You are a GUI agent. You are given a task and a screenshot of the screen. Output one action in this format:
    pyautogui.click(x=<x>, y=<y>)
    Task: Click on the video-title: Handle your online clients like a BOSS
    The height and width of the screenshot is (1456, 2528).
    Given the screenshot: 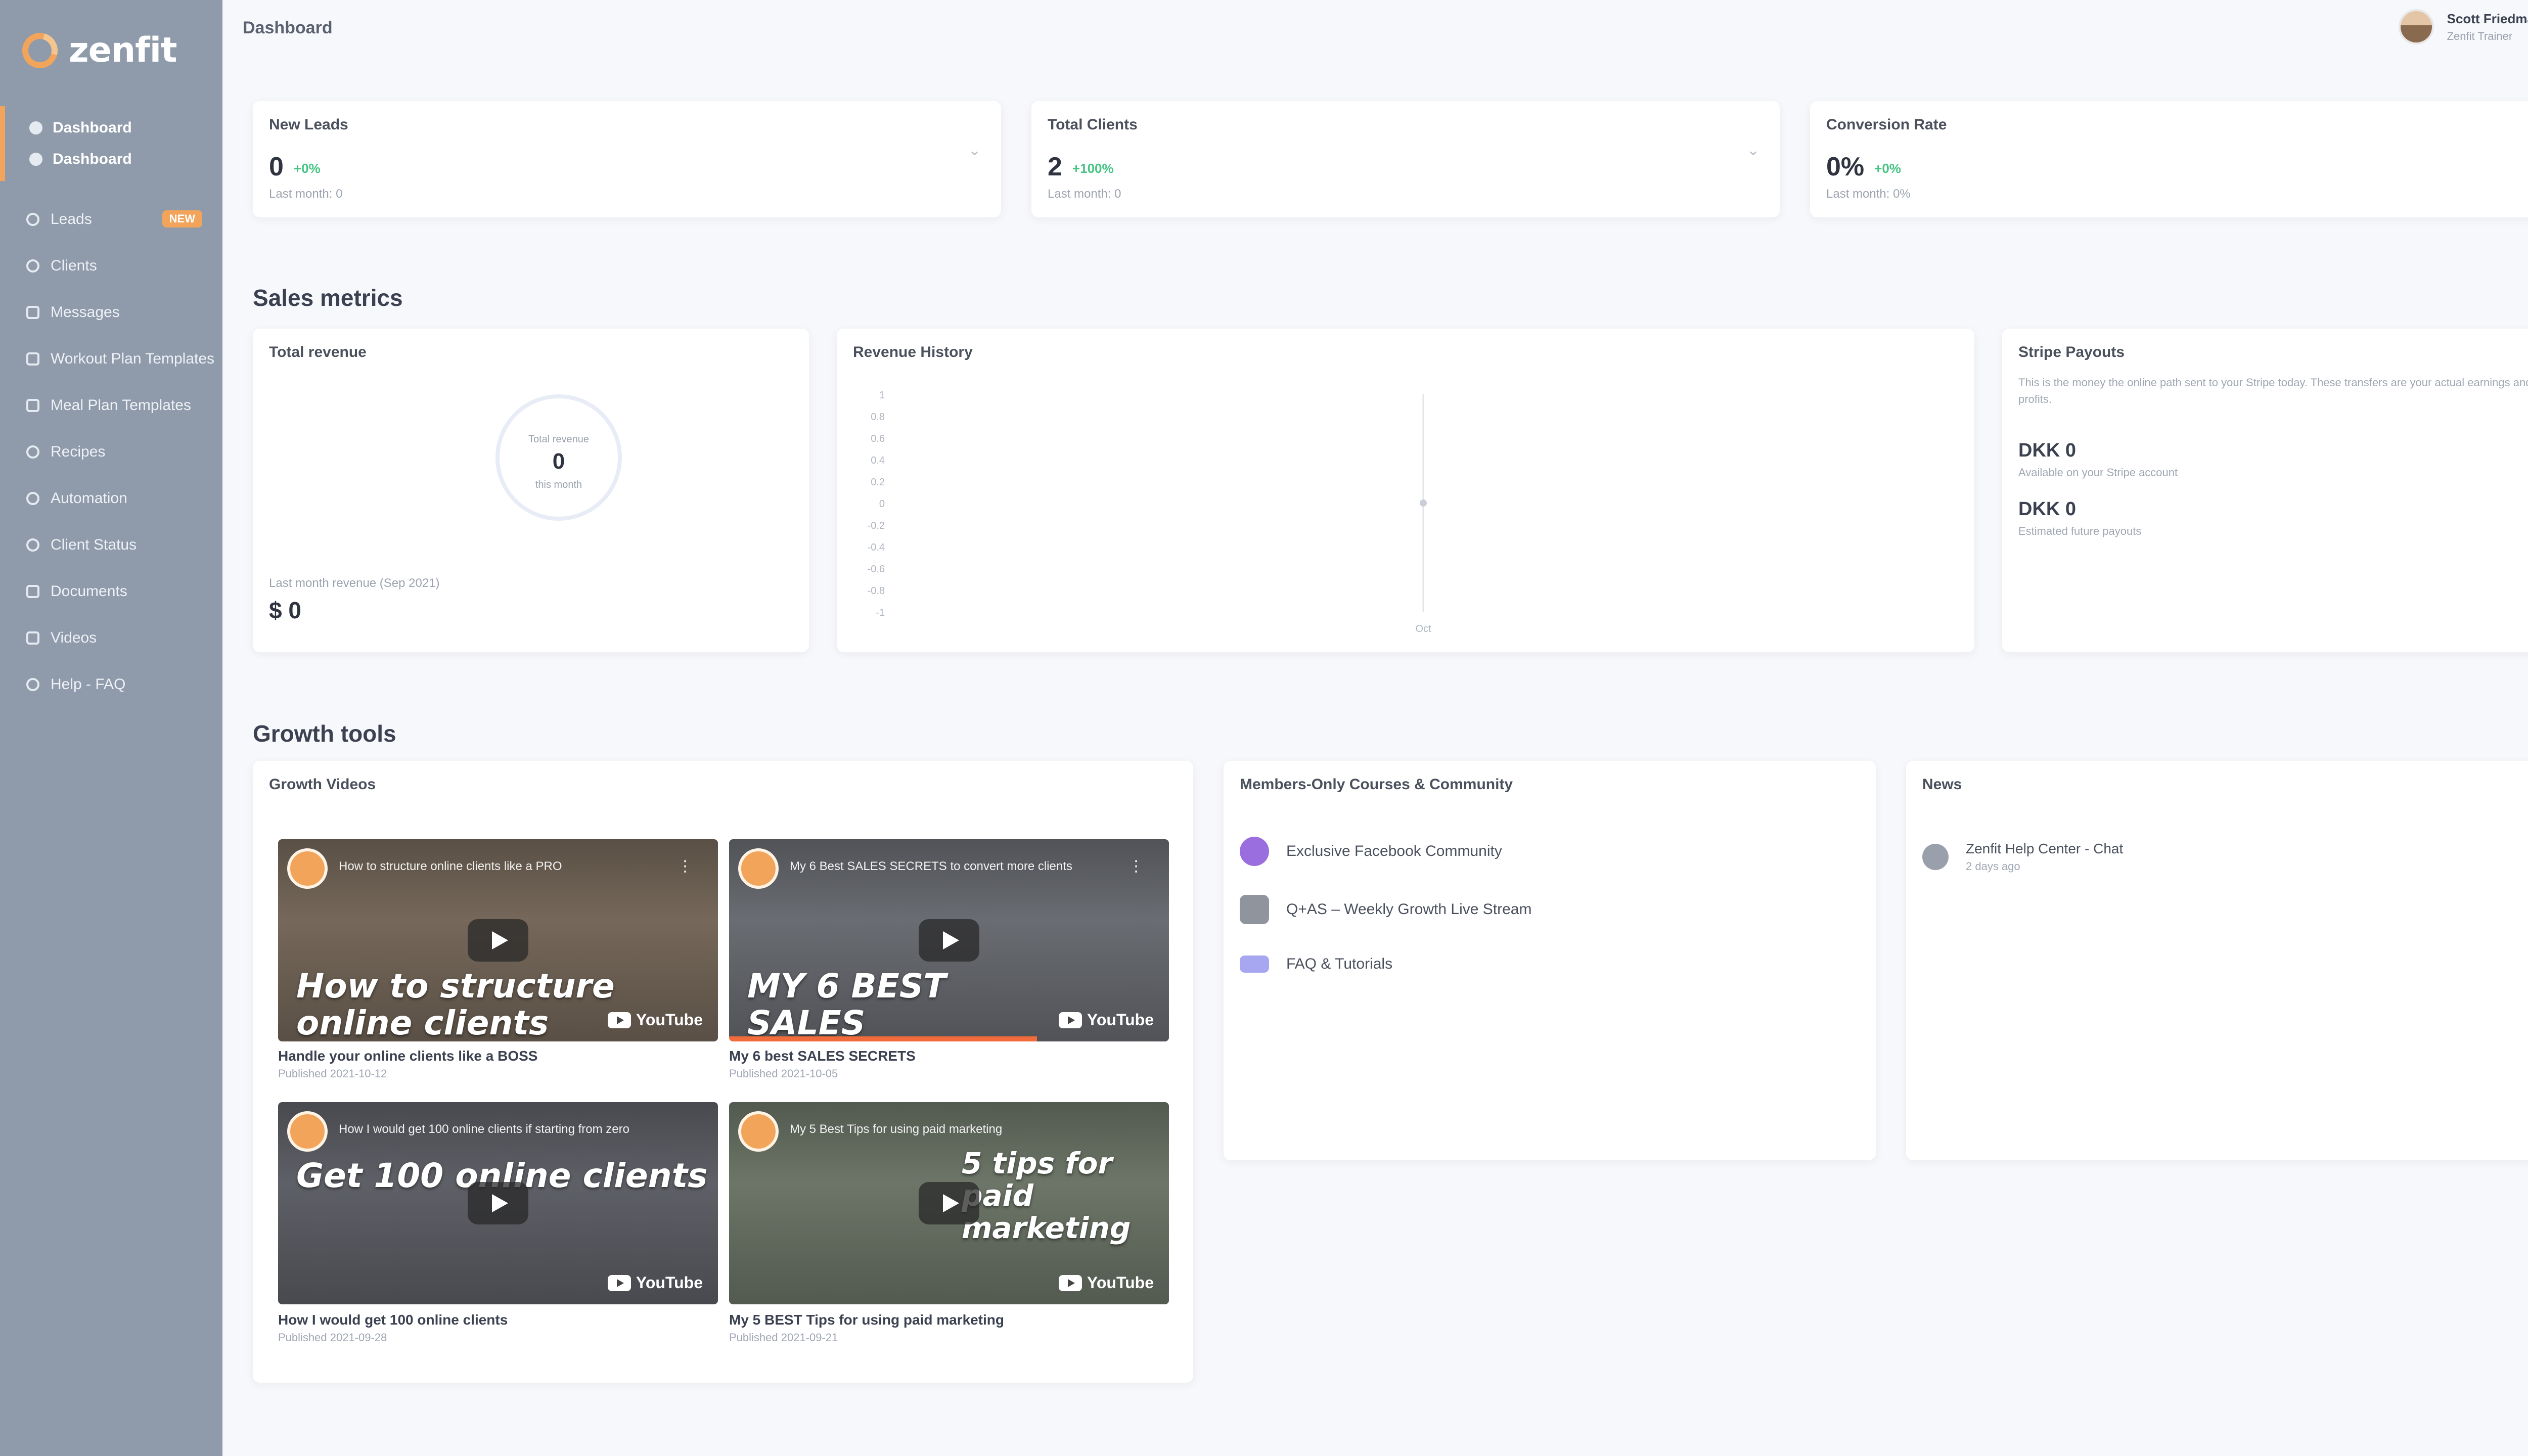 What is the action you would take?
    pyautogui.click(x=408, y=1056)
    